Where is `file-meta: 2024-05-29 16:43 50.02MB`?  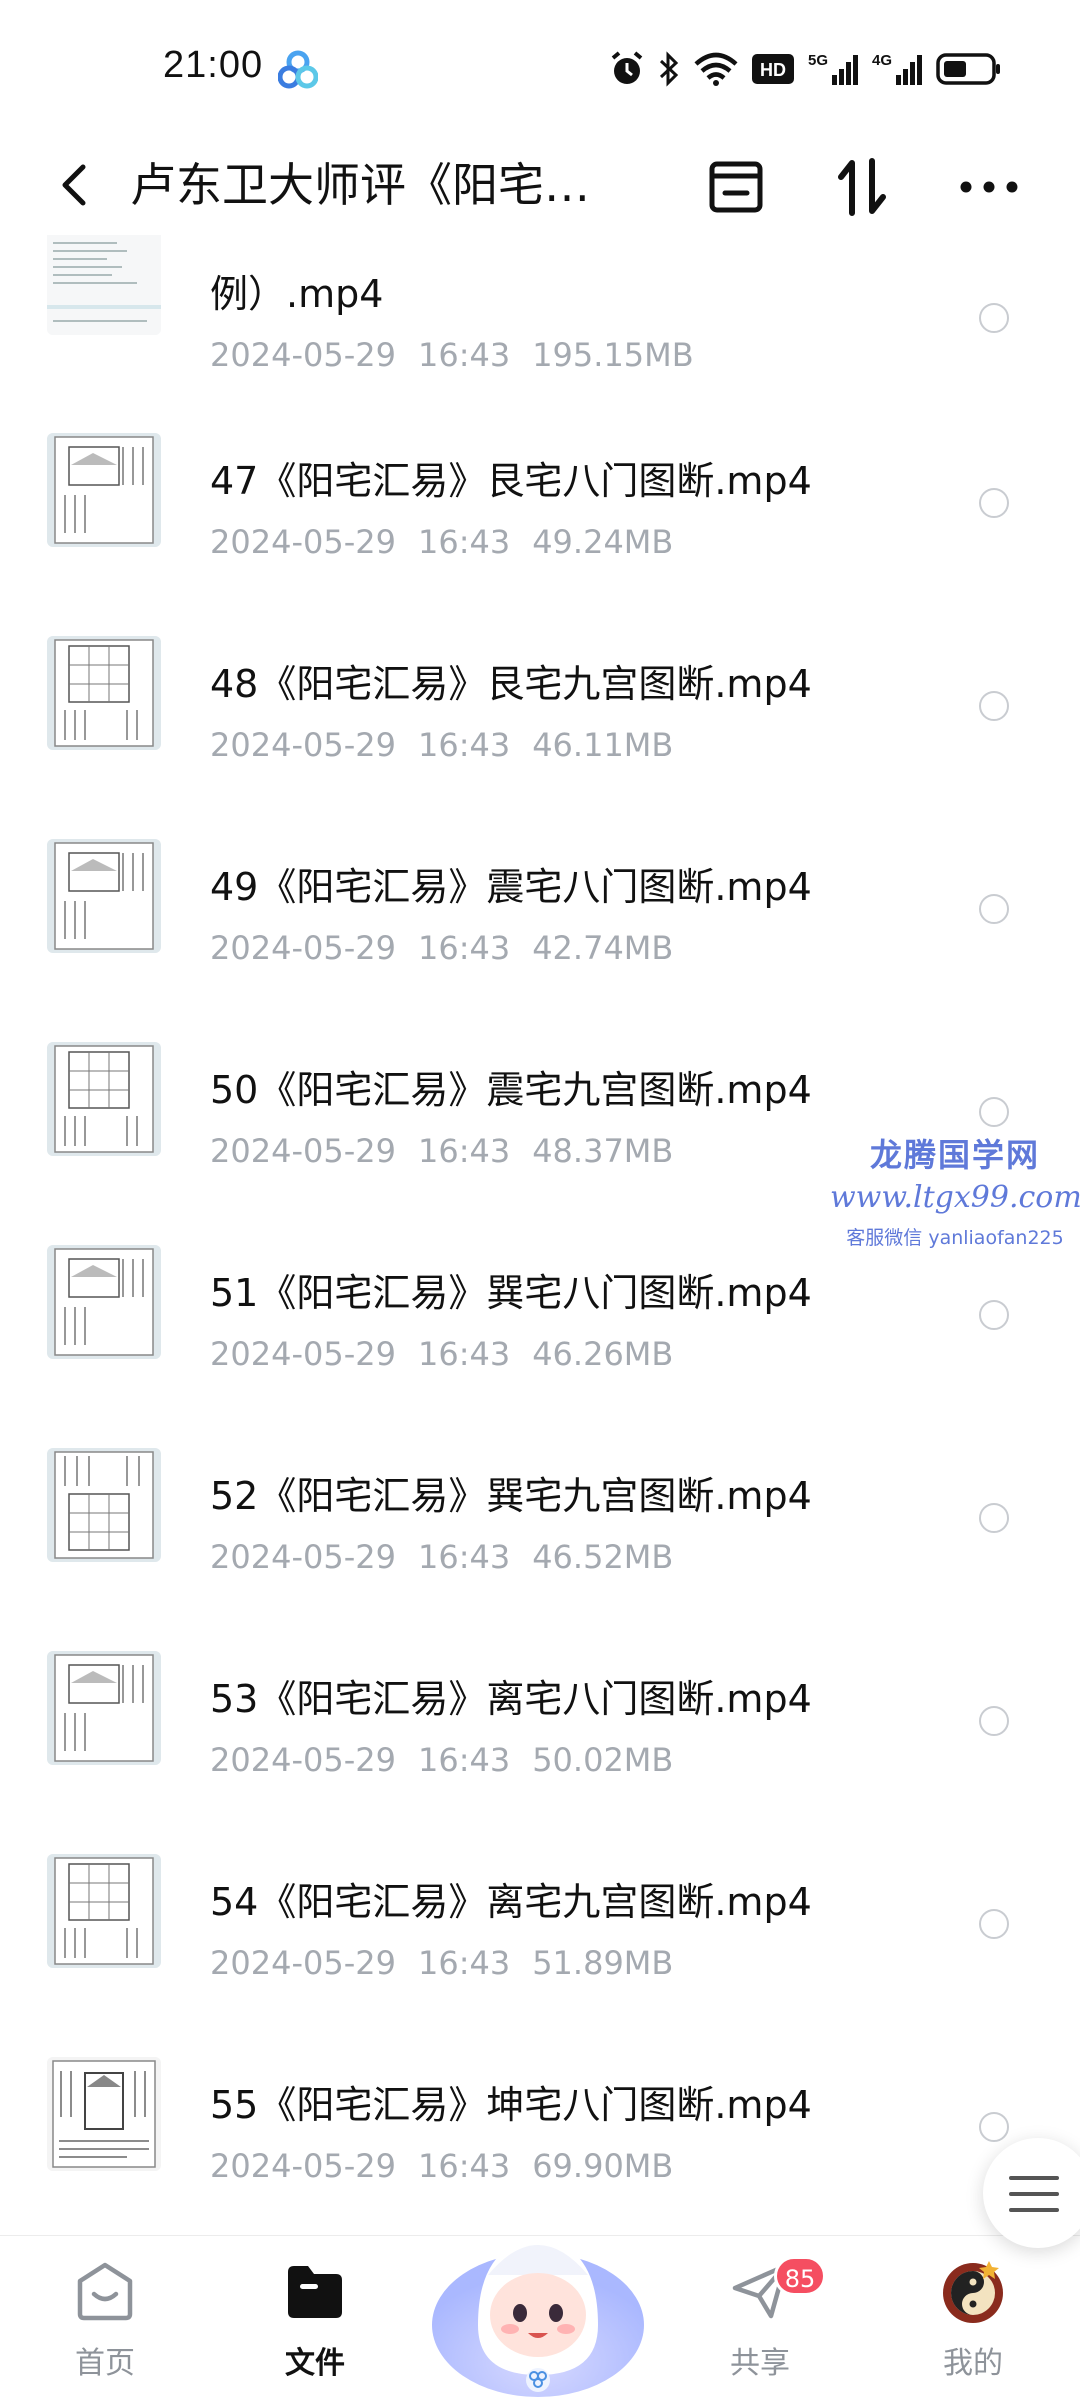 file-meta: 2024-05-29 16:43 50.02MB is located at coordinates (442, 1760).